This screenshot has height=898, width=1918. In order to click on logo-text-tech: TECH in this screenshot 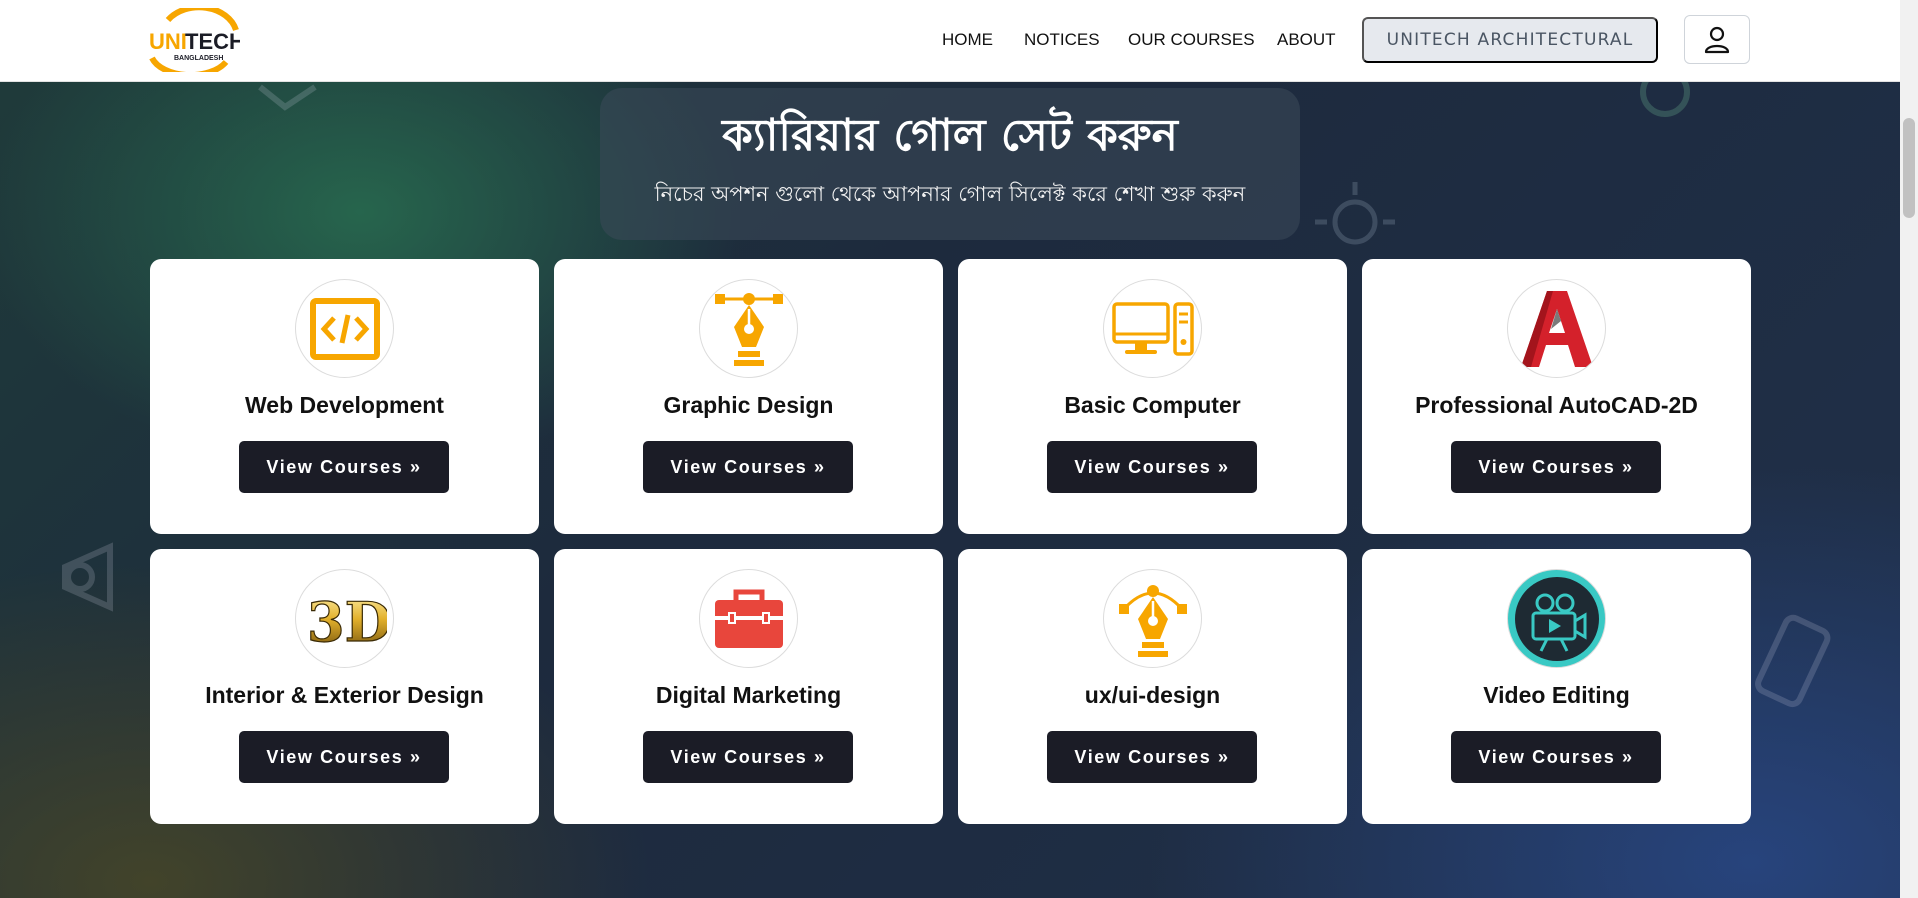, I will do `click(212, 41)`.